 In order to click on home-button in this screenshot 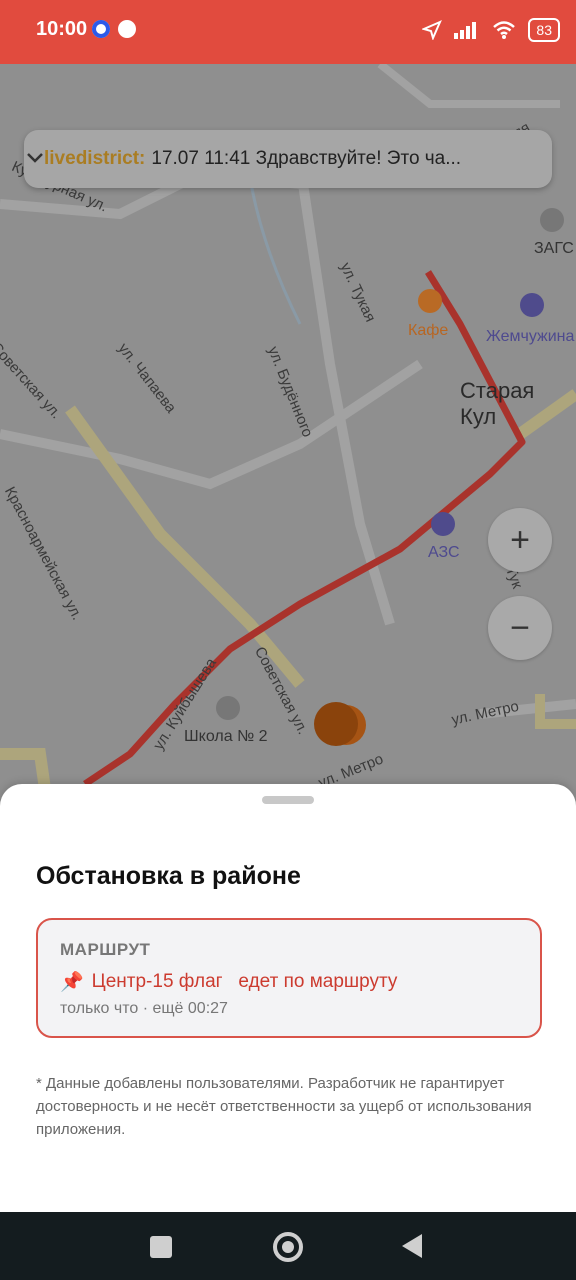, I will do `click(288, 1247)`.